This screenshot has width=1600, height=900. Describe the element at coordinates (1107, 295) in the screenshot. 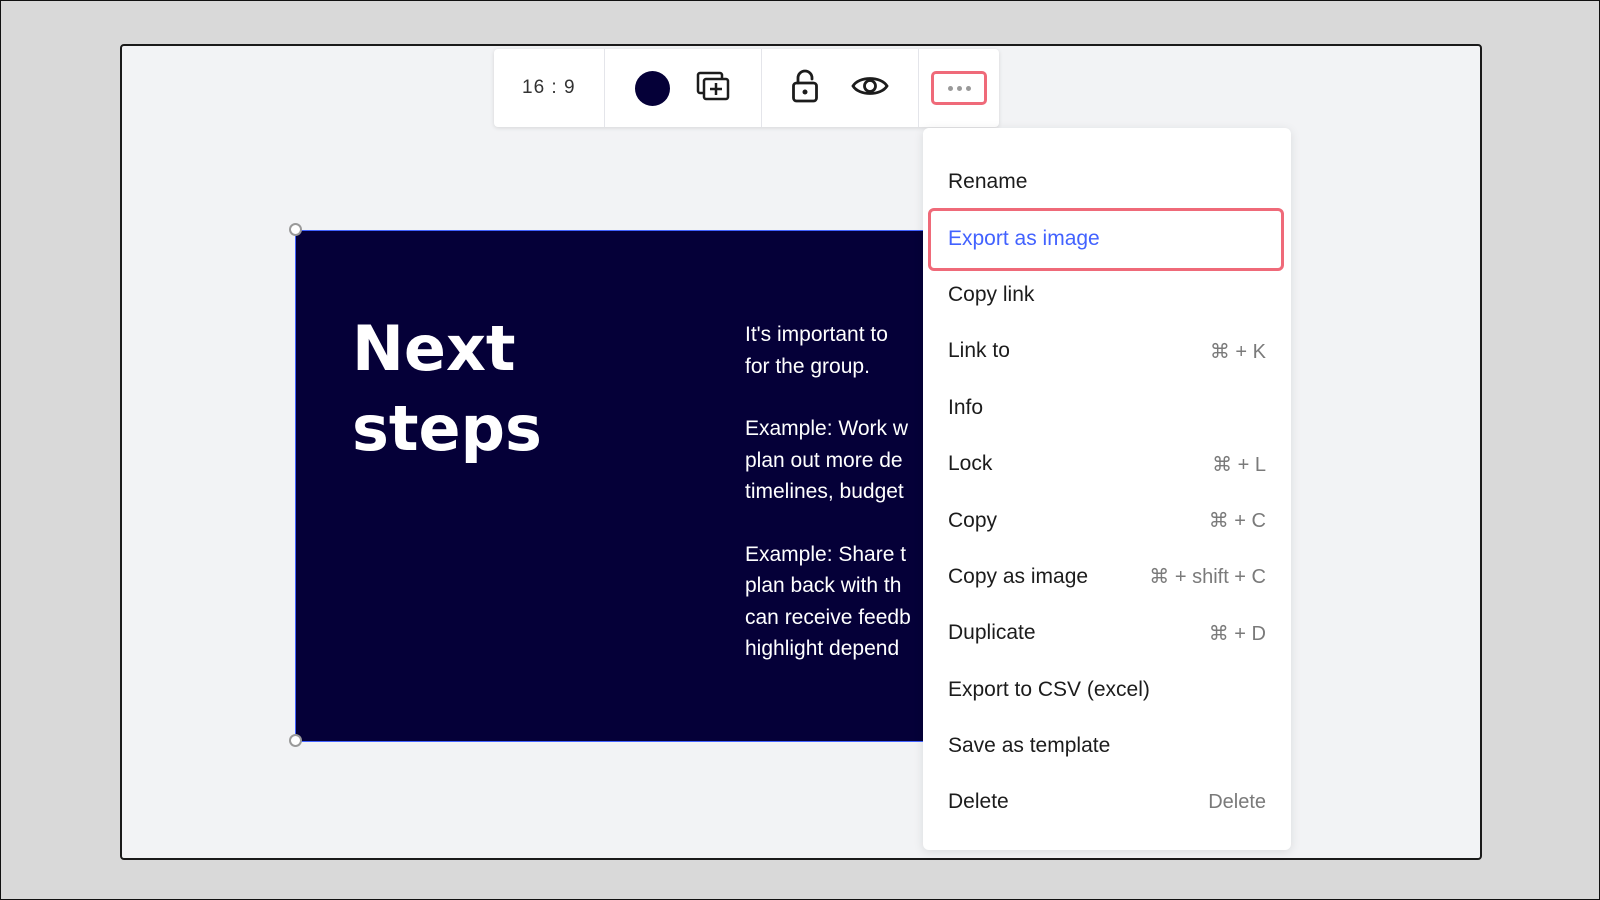

I see `menu-item-copy-link: Copy link` at that location.